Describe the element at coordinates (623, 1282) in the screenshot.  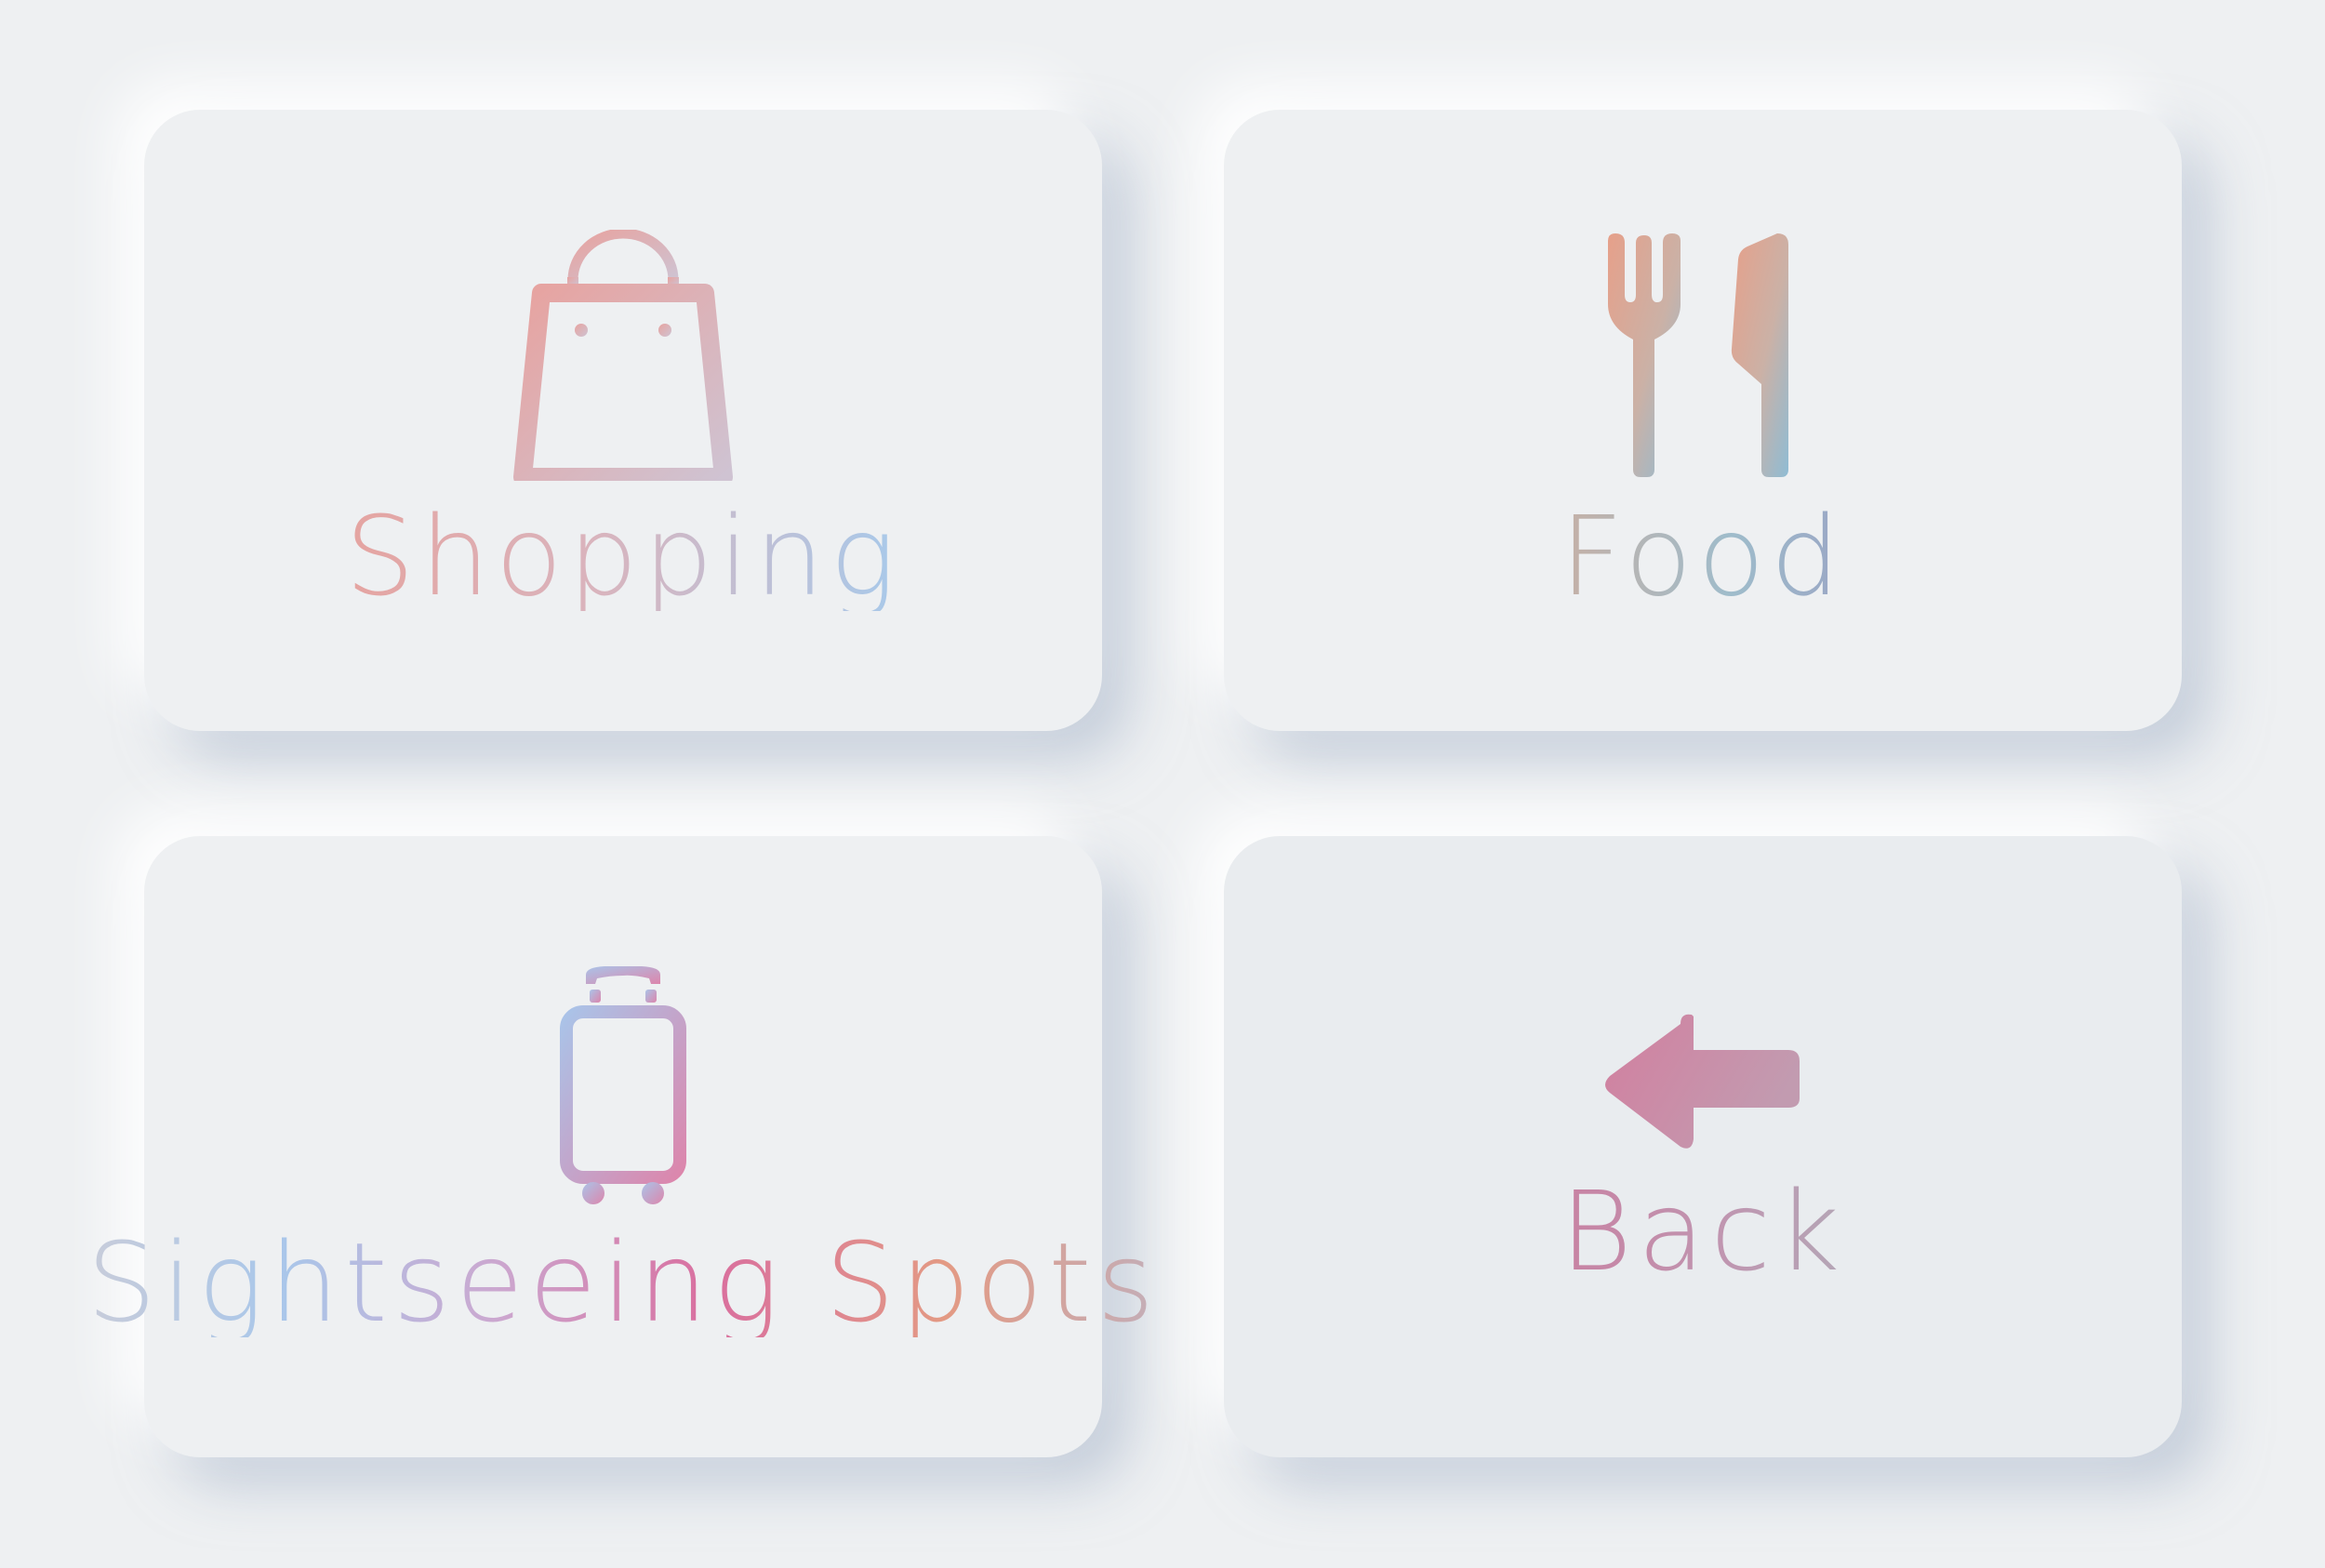
I see `sightseeing-spots-label: Sightseeing Spots` at that location.